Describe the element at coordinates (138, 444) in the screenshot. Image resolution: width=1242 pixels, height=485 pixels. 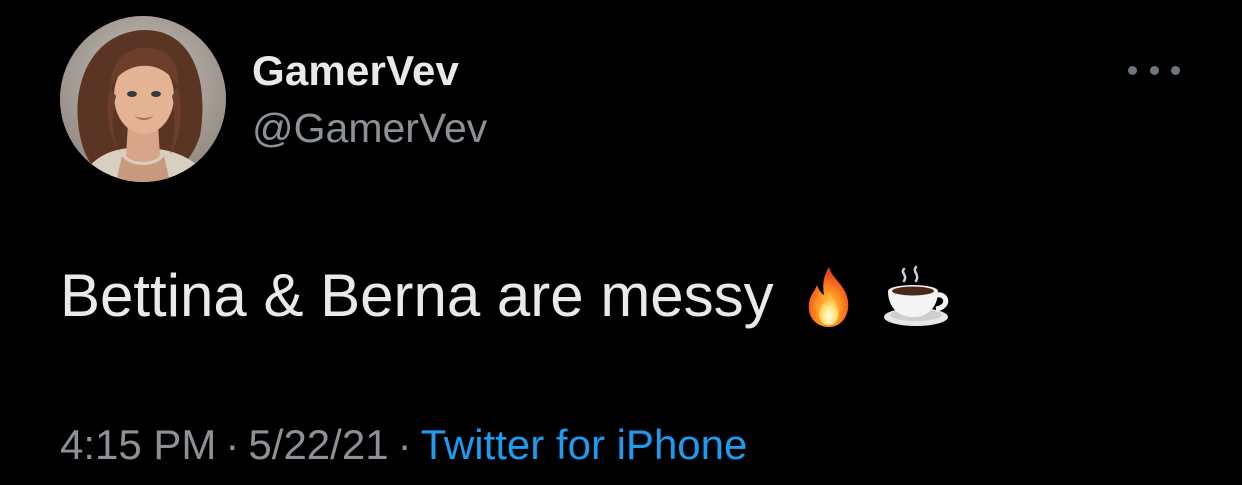
I see `tweet-time: 4:15 PM` at that location.